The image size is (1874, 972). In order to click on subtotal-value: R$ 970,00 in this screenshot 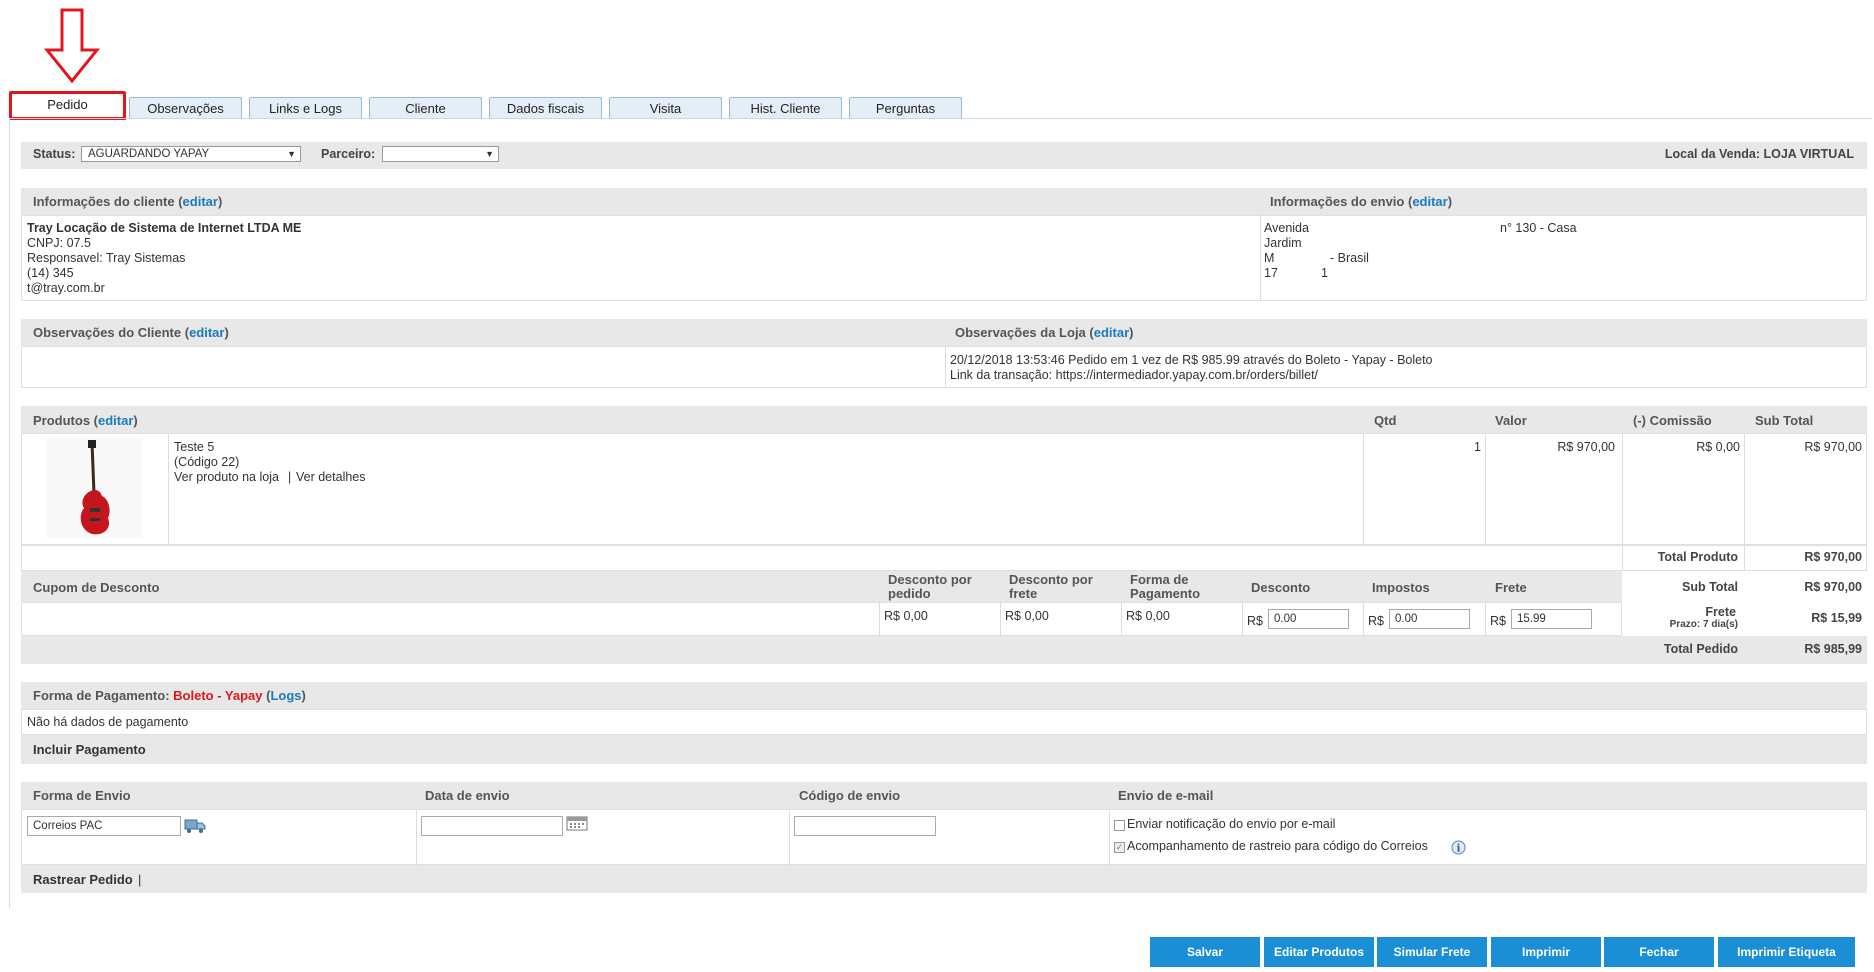, I will do `click(1833, 587)`.